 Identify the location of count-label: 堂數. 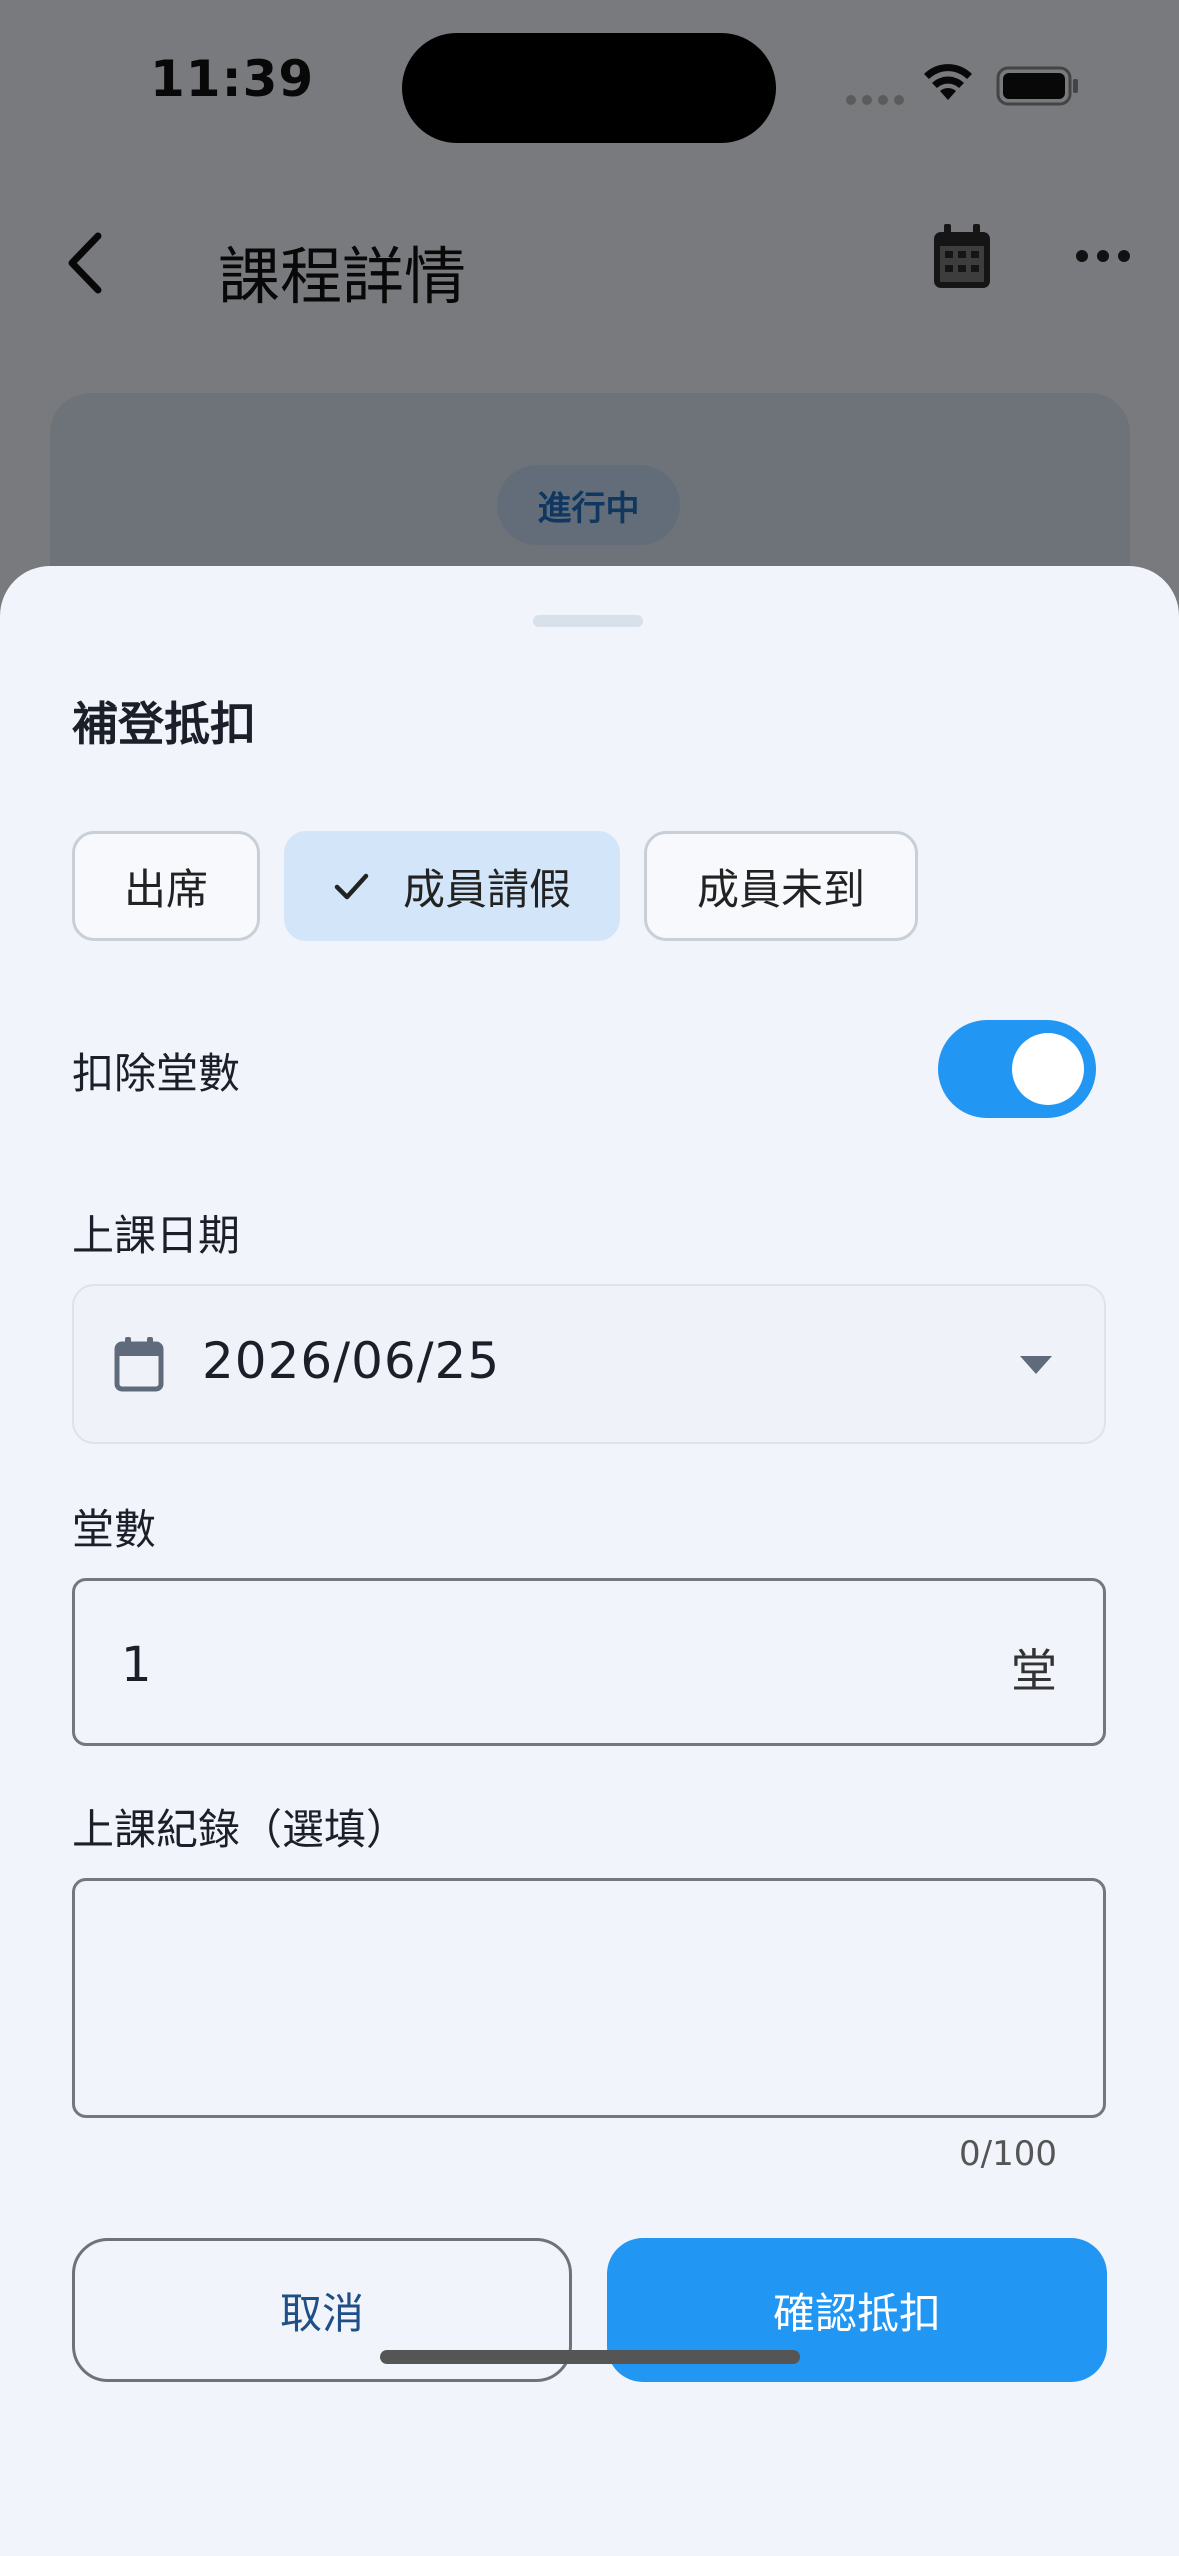
(114, 1529).